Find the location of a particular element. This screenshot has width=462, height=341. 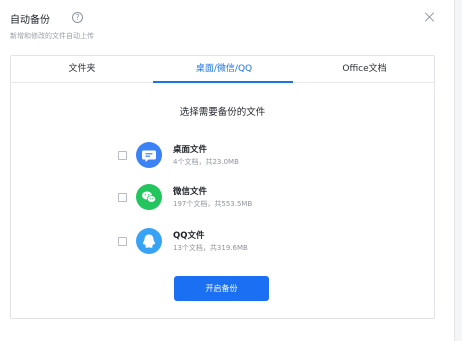

tab-bar: 文件夹 桌面/微信/QQ Office文档 is located at coordinates (222, 69).